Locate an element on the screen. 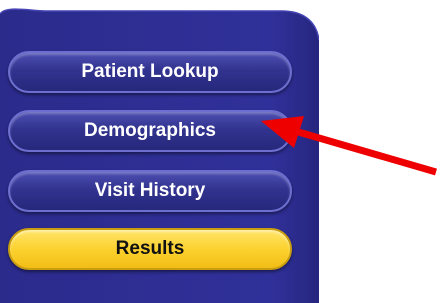 This screenshot has height=303, width=445. patient-lookup-label: Patient Lookup is located at coordinates (150, 71).